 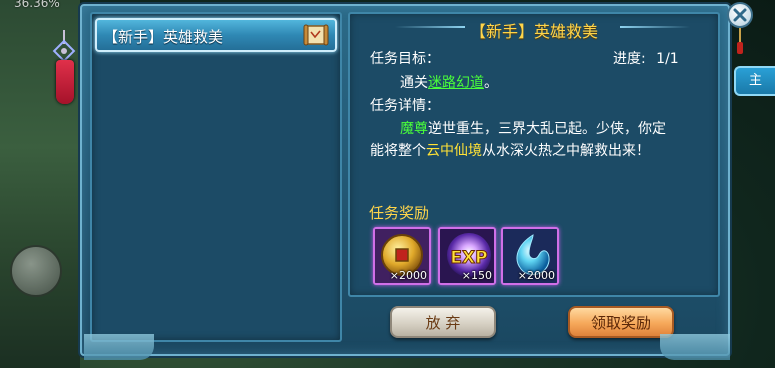 I want to click on progress-readout: 进度: 1/1, so click(x=646, y=58).